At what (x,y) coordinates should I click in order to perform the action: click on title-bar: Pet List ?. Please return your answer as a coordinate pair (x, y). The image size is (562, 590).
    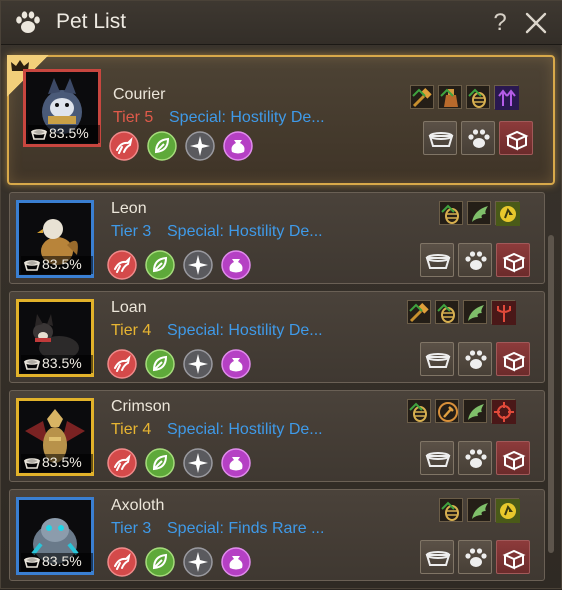
    Looking at the image, I should click on (281, 23).